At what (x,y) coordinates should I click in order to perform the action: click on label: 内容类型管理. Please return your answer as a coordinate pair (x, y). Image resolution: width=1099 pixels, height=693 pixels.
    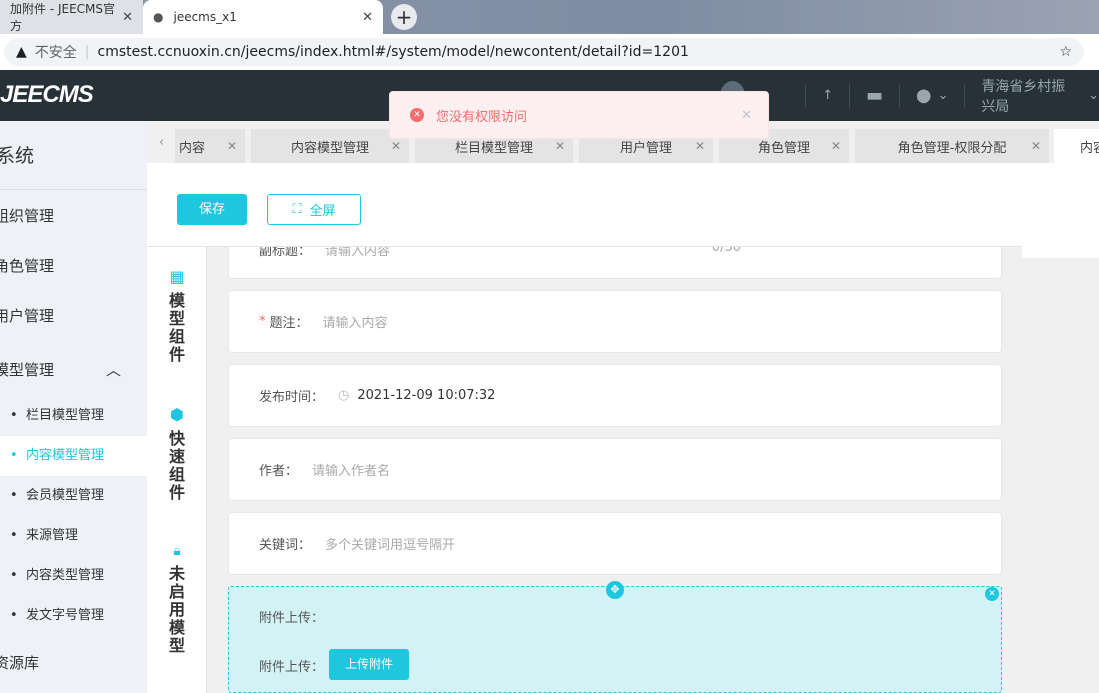
    Looking at the image, I should click on (64, 575).